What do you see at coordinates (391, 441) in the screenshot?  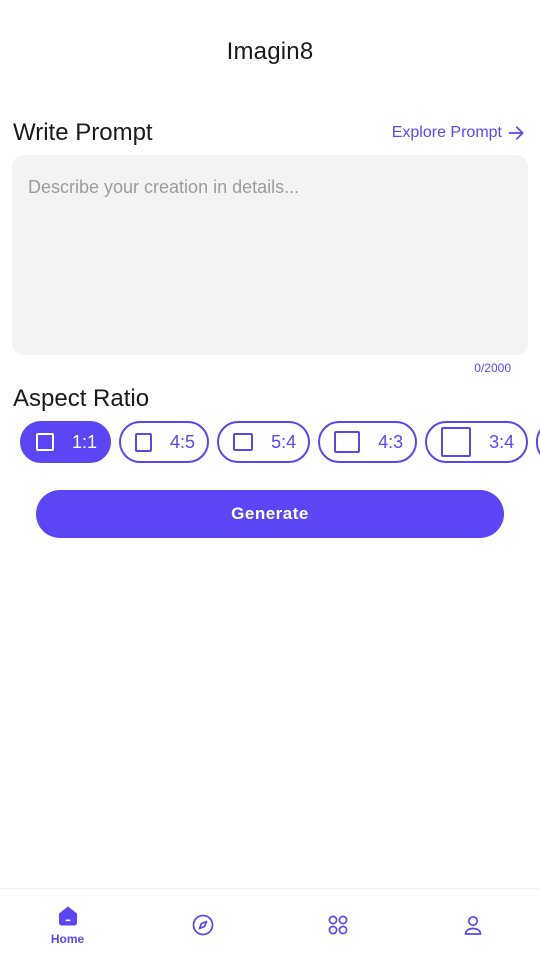 I see `ratio-option-label: 4:3` at bounding box center [391, 441].